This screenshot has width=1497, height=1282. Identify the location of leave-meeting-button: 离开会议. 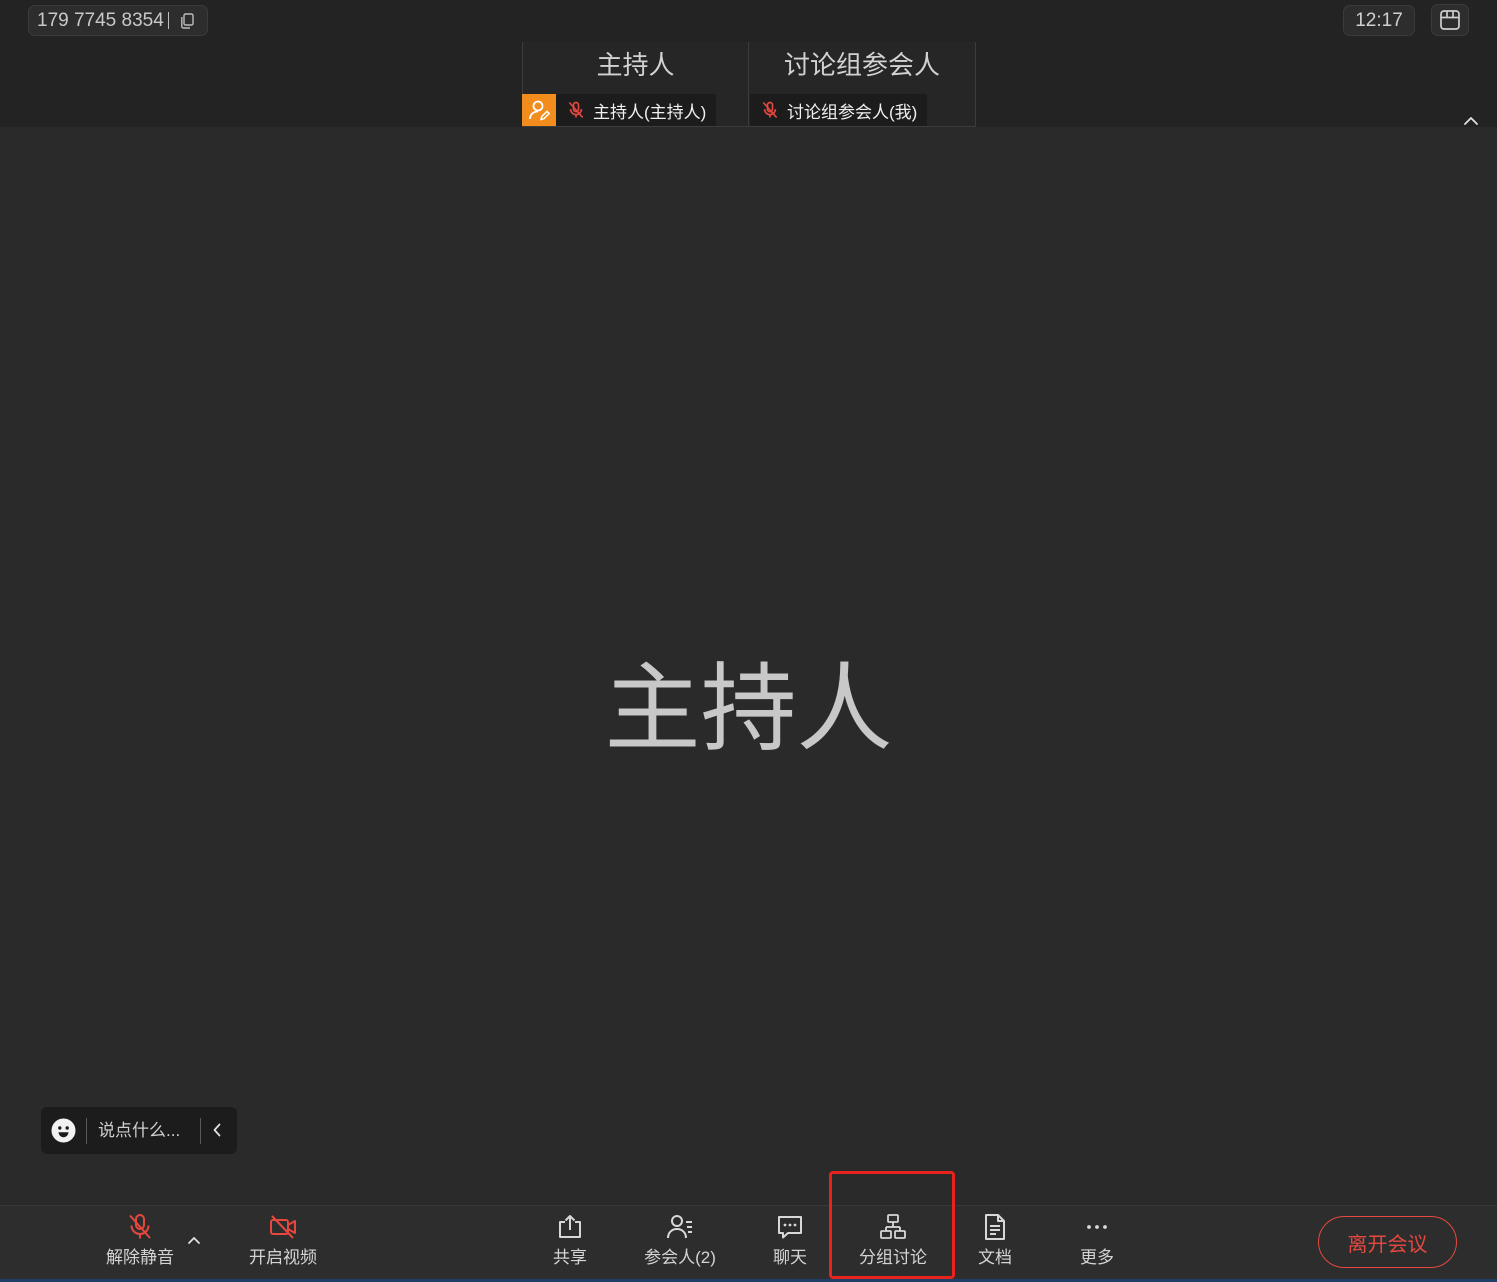
(1387, 1242).